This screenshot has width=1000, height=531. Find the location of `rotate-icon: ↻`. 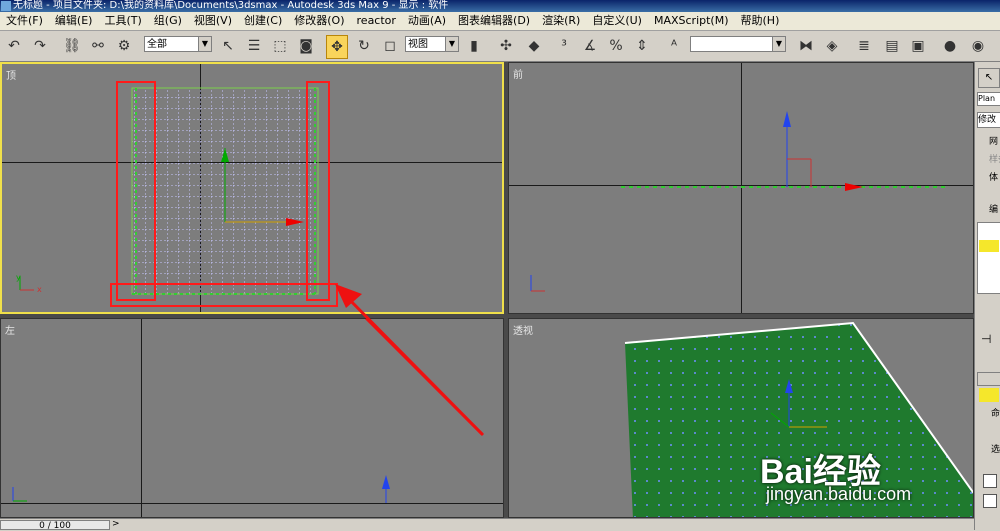

rotate-icon: ↻ is located at coordinates (364, 46).